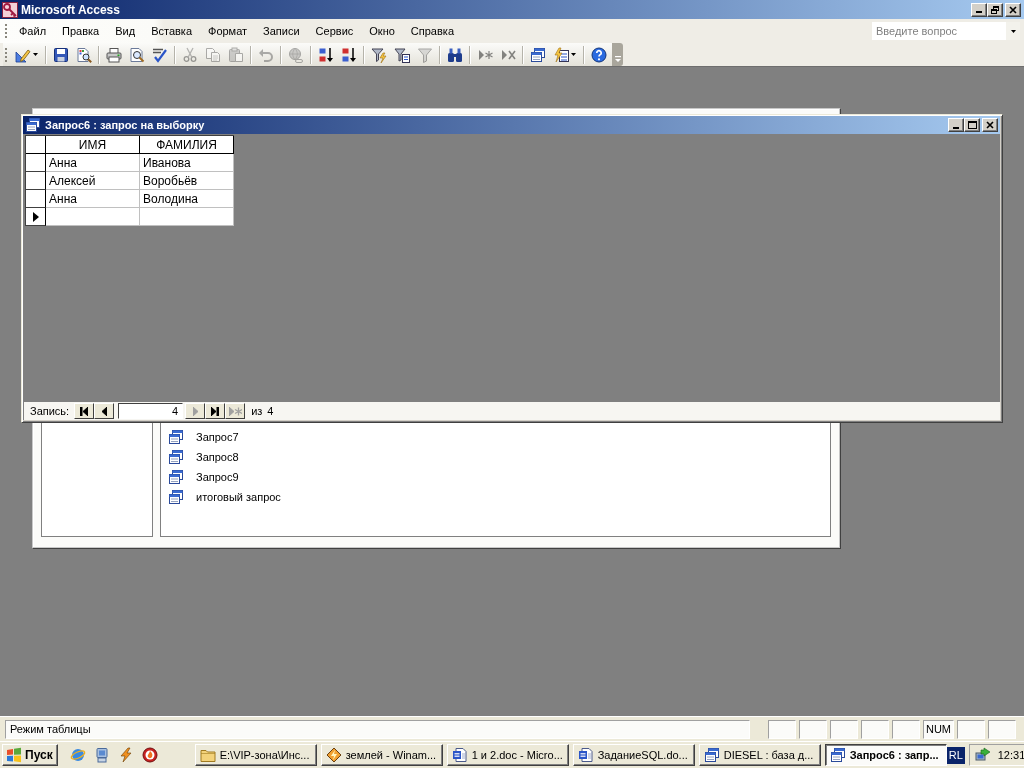  What do you see at coordinates (159, 54) in the screenshot?
I see `lines-check-icon` at bounding box center [159, 54].